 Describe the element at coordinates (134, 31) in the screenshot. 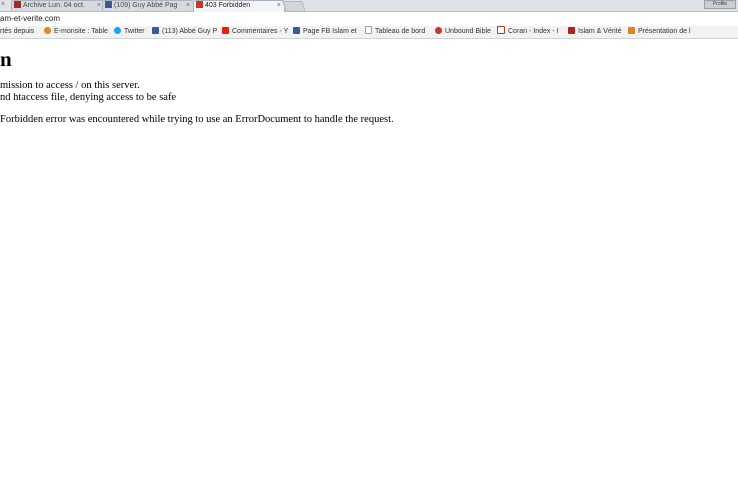

I see `bookmark-label: Twitter` at that location.